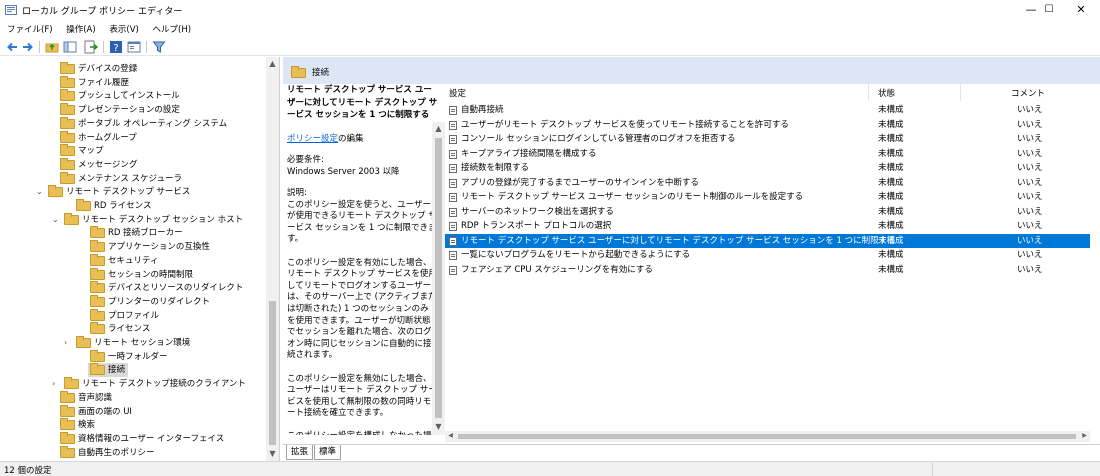 Image resolution: width=1100 pixels, height=476 pixels. What do you see at coordinates (457, 93) in the screenshot?
I see `column-header-setting: 設定` at bounding box center [457, 93].